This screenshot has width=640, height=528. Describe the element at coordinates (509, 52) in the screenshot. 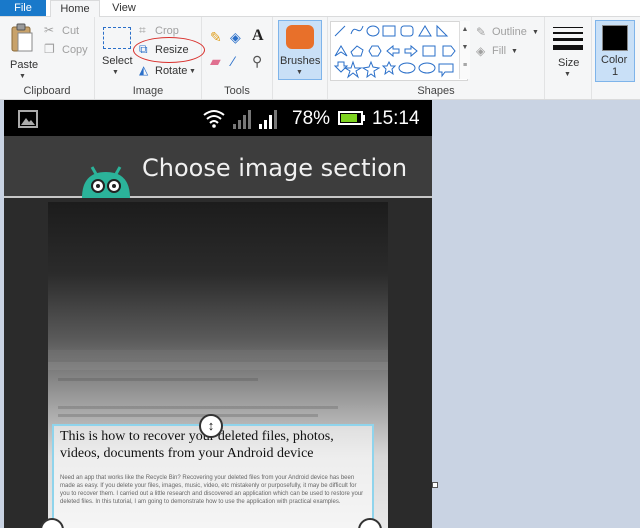

I see `fill-button: ◈ Fill ▼` at that location.